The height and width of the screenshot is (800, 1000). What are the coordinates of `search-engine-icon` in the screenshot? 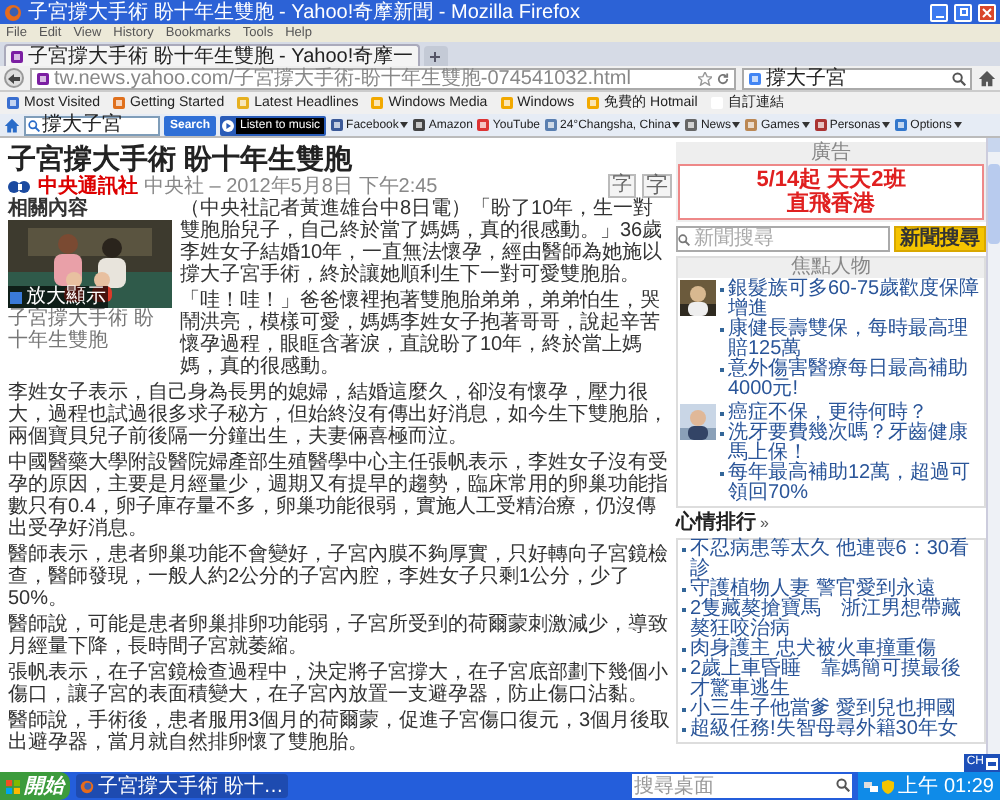 It's located at (755, 78).